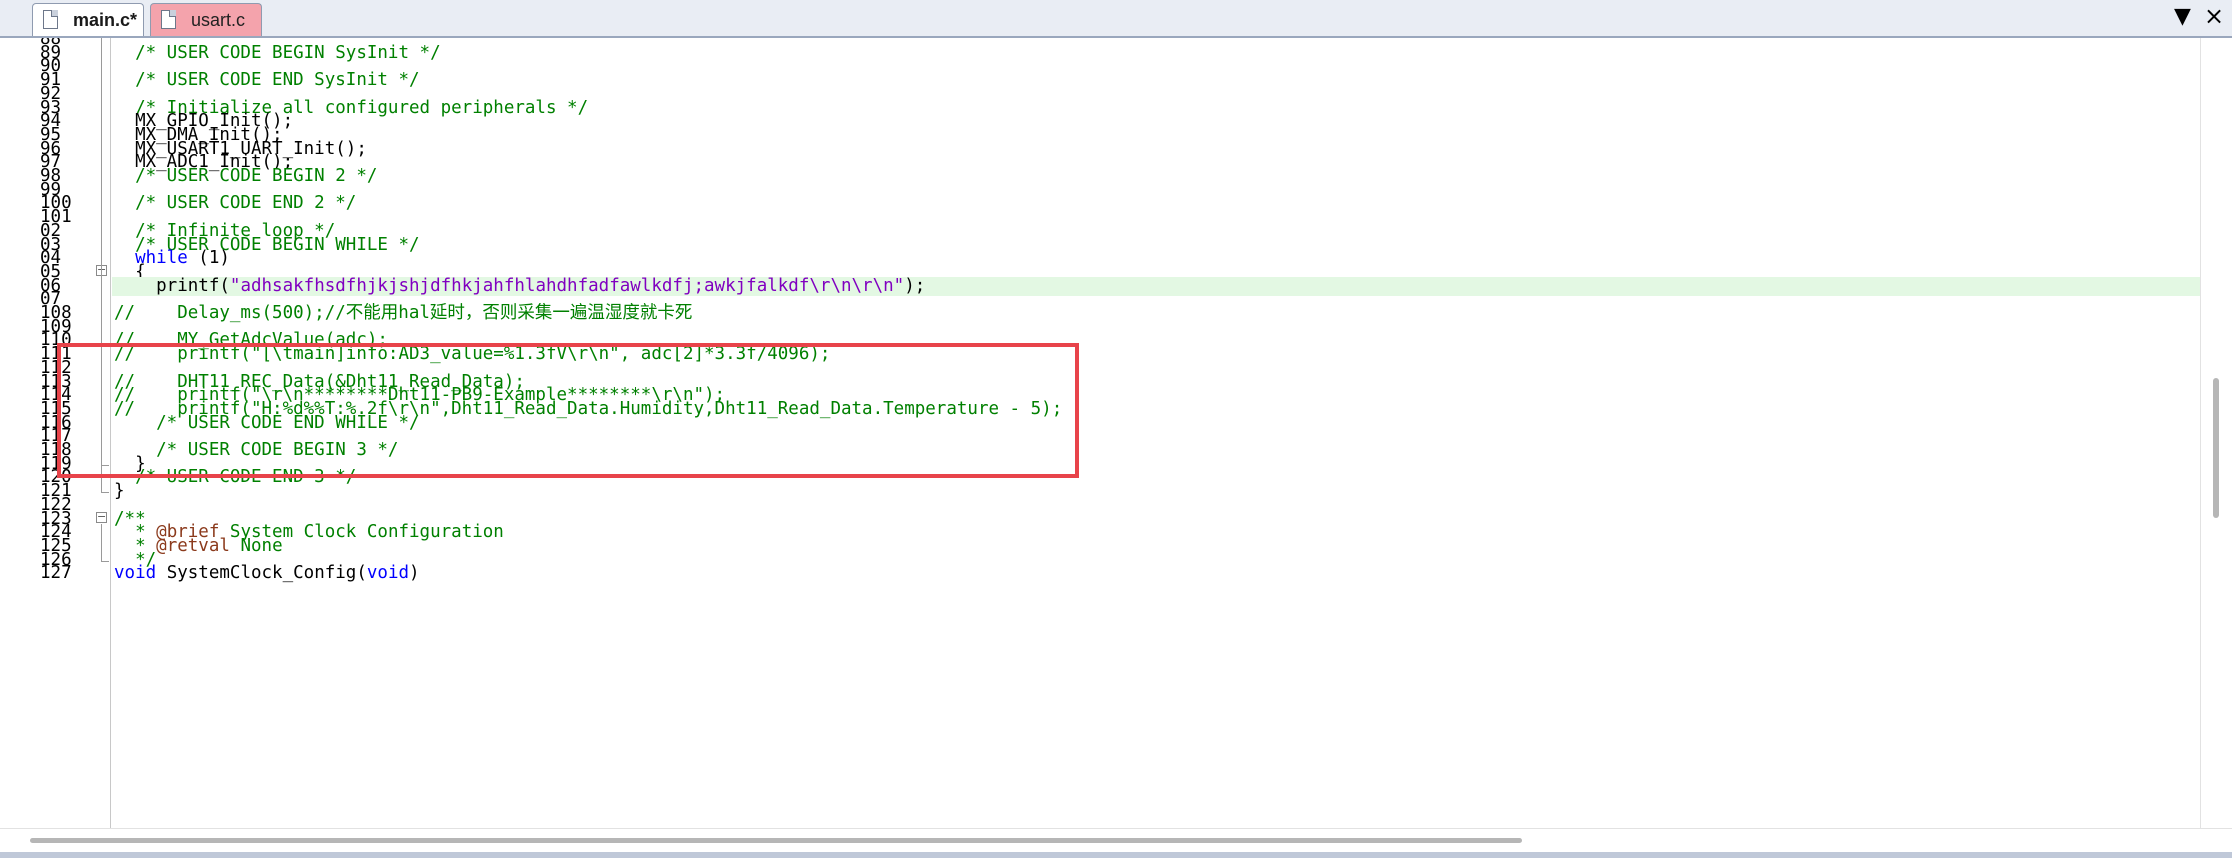  Describe the element at coordinates (101, 517) in the screenshot. I see `fold-toggle-icon: −` at that location.